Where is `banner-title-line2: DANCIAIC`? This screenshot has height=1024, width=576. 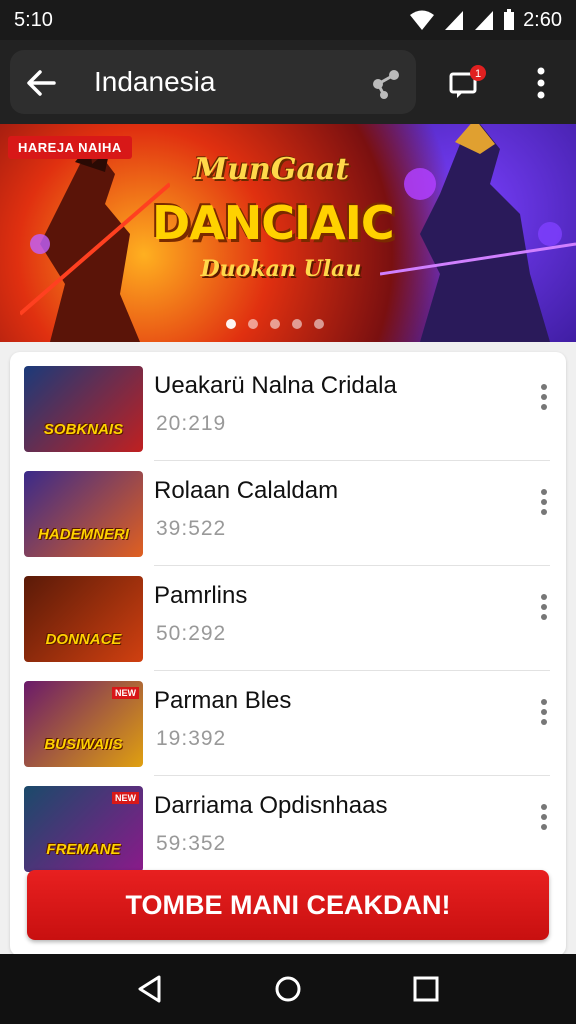
banner-title-line2: DANCIAIC is located at coordinates (273, 223).